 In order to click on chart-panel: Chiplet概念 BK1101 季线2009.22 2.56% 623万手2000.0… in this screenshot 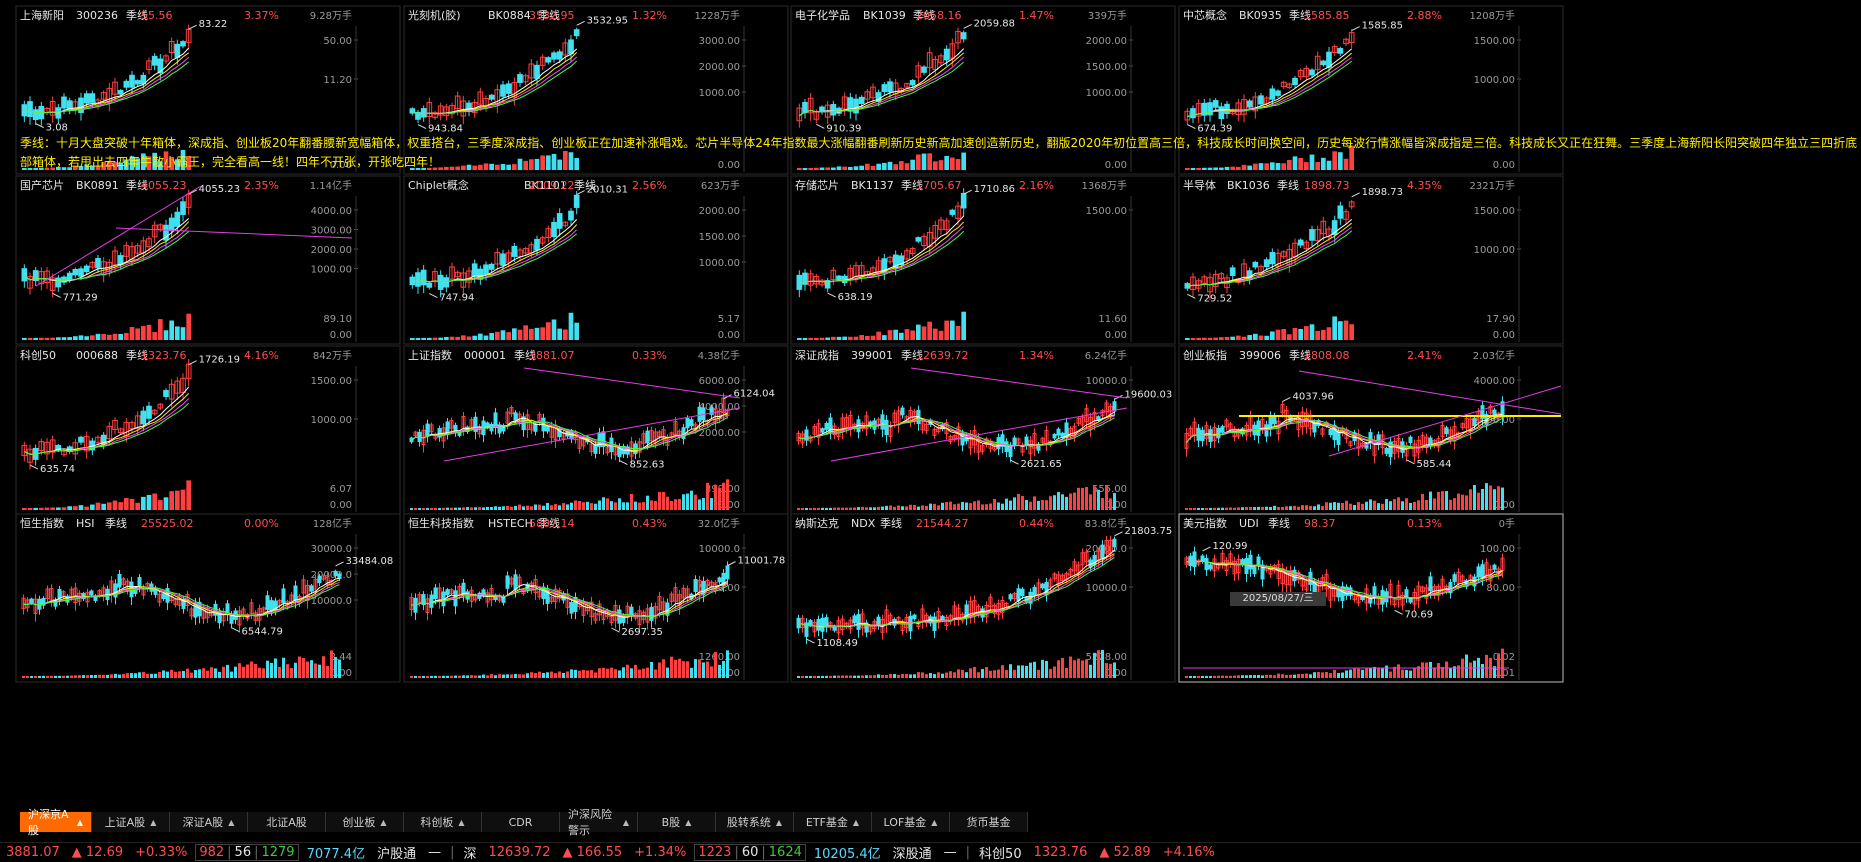, I will do `click(596, 260)`.